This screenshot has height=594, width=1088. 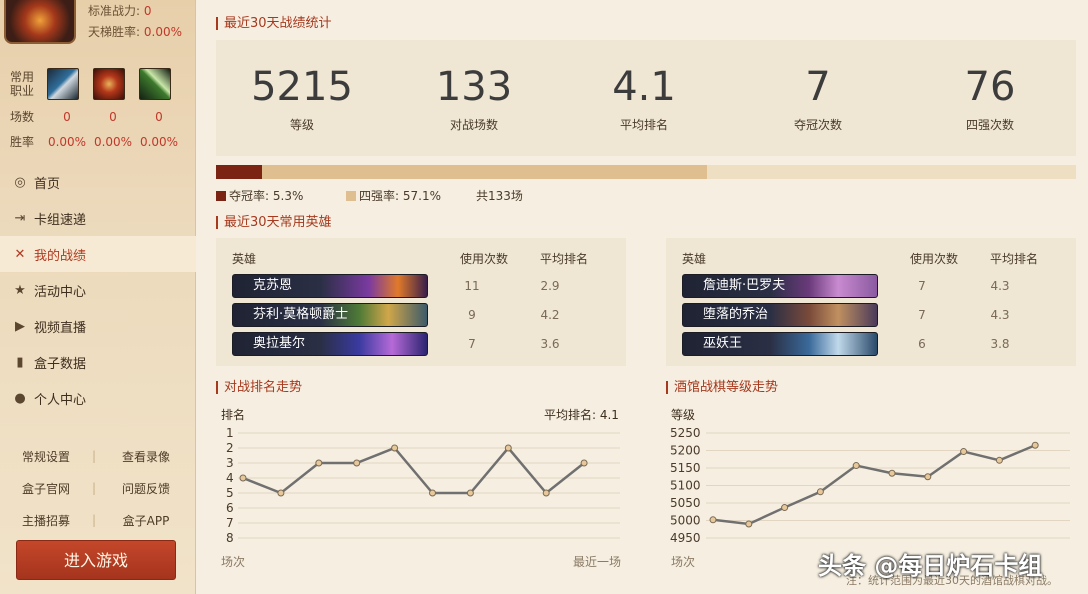 What do you see at coordinates (67, 116) in the screenshot?
I see `class-games-value: 0` at bounding box center [67, 116].